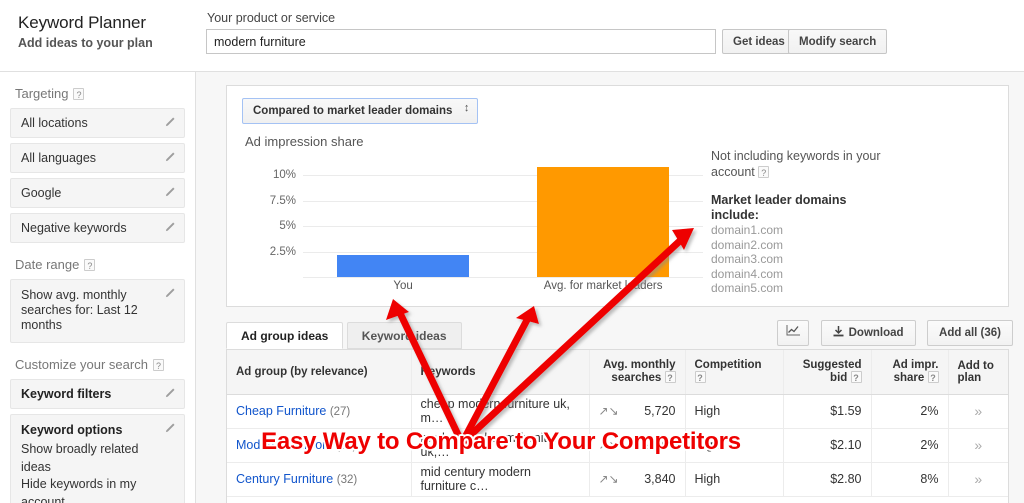  I want to click on cell-competition: High, so click(734, 411).